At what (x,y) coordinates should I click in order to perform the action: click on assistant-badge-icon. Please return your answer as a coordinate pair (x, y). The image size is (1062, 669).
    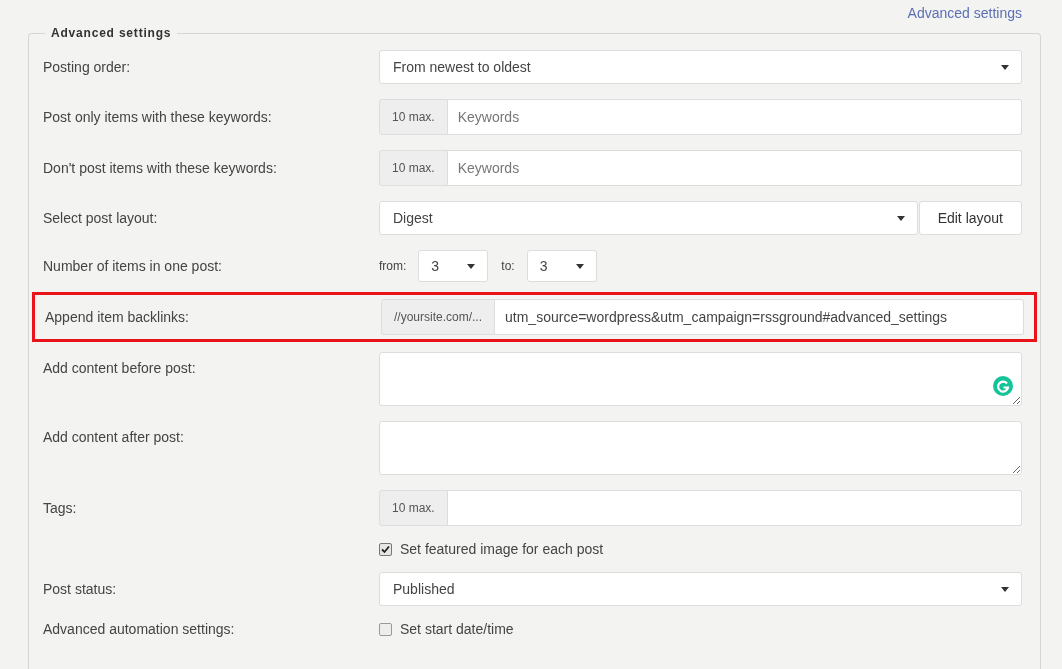
    Looking at the image, I should click on (1003, 386).